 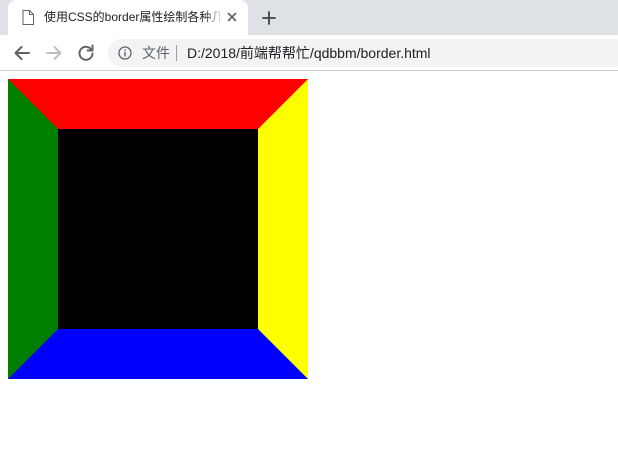 What do you see at coordinates (309, 17) in the screenshot?
I see `tab-strip: 使用CSS的border属性绘制各种几何图形` at bounding box center [309, 17].